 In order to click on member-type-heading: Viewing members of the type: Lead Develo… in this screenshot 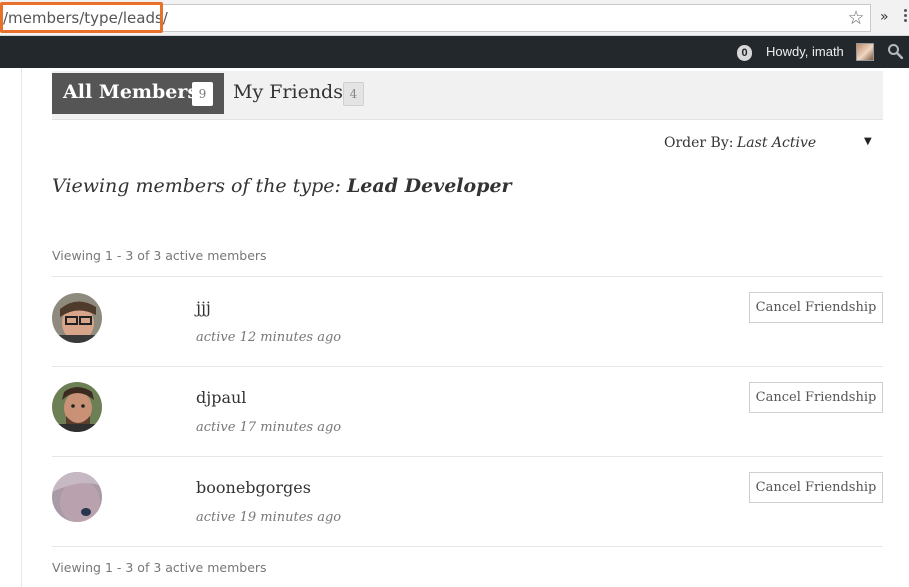, I will do `click(282, 186)`.